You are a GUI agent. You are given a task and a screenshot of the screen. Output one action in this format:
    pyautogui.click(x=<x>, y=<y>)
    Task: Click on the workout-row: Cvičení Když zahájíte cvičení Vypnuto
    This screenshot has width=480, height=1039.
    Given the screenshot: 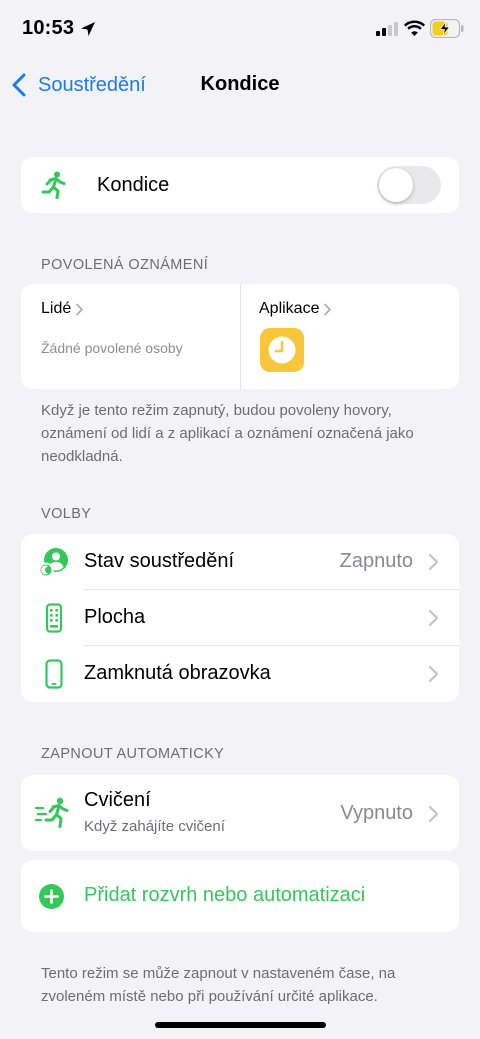 What is the action you would take?
    pyautogui.click(x=240, y=813)
    